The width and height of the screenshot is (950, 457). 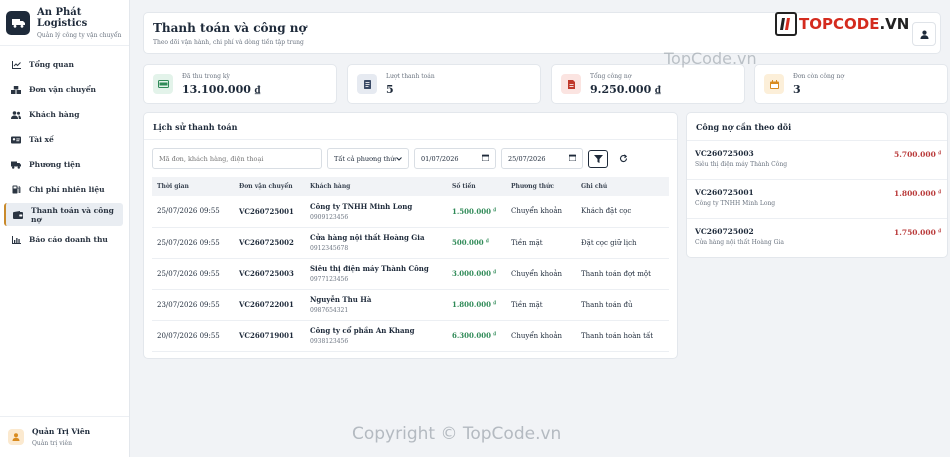 I want to click on filter-button, so click(x=598, y=158).